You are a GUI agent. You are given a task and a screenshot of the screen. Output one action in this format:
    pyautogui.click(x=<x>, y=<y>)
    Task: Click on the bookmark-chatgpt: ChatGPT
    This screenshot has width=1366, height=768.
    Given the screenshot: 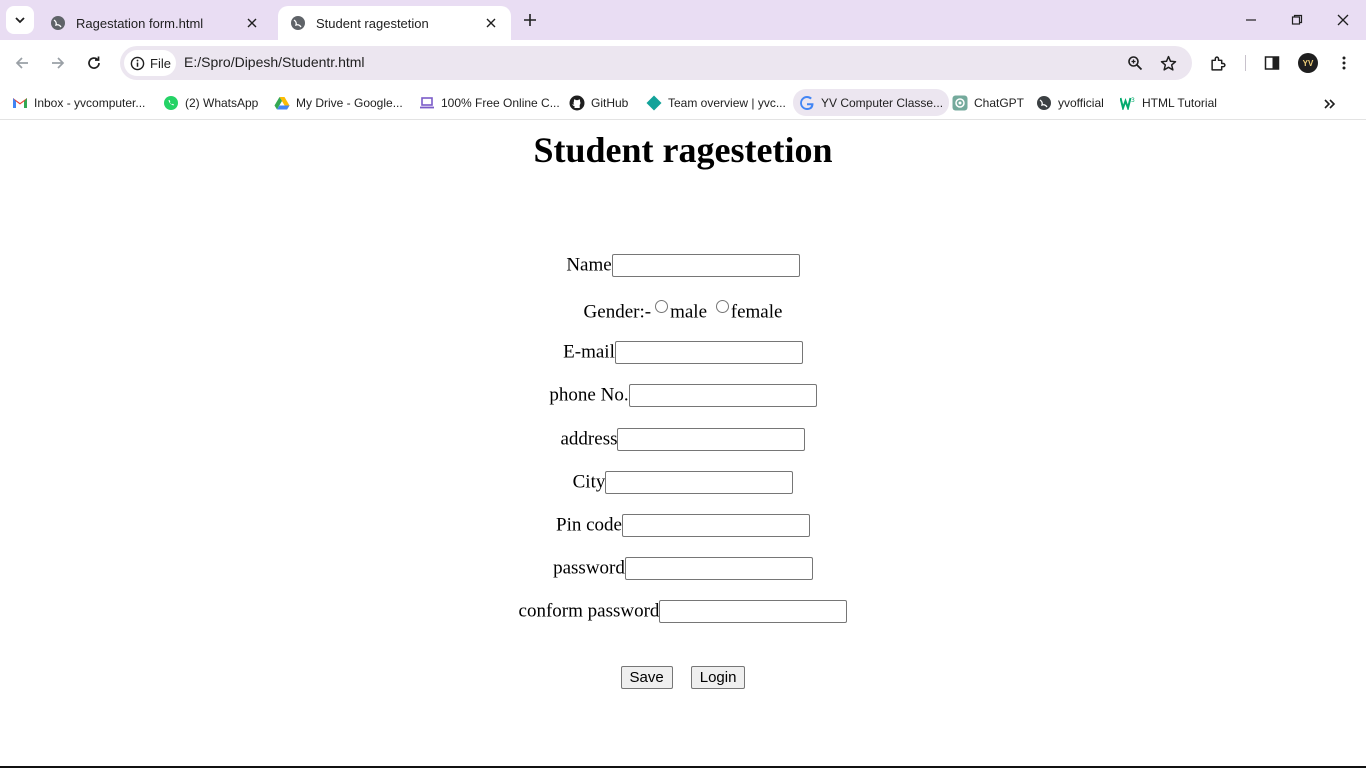 What is the action you would take?
    pyautogui.click(x=988, y=102)
    